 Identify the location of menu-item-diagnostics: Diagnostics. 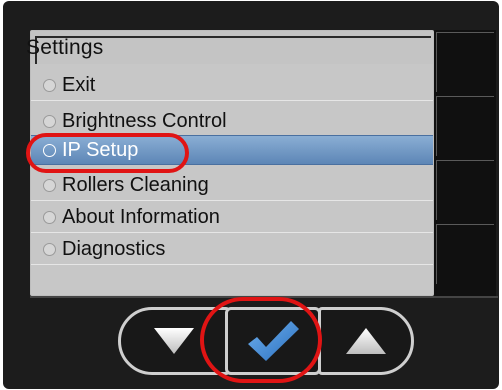
(232, 250).